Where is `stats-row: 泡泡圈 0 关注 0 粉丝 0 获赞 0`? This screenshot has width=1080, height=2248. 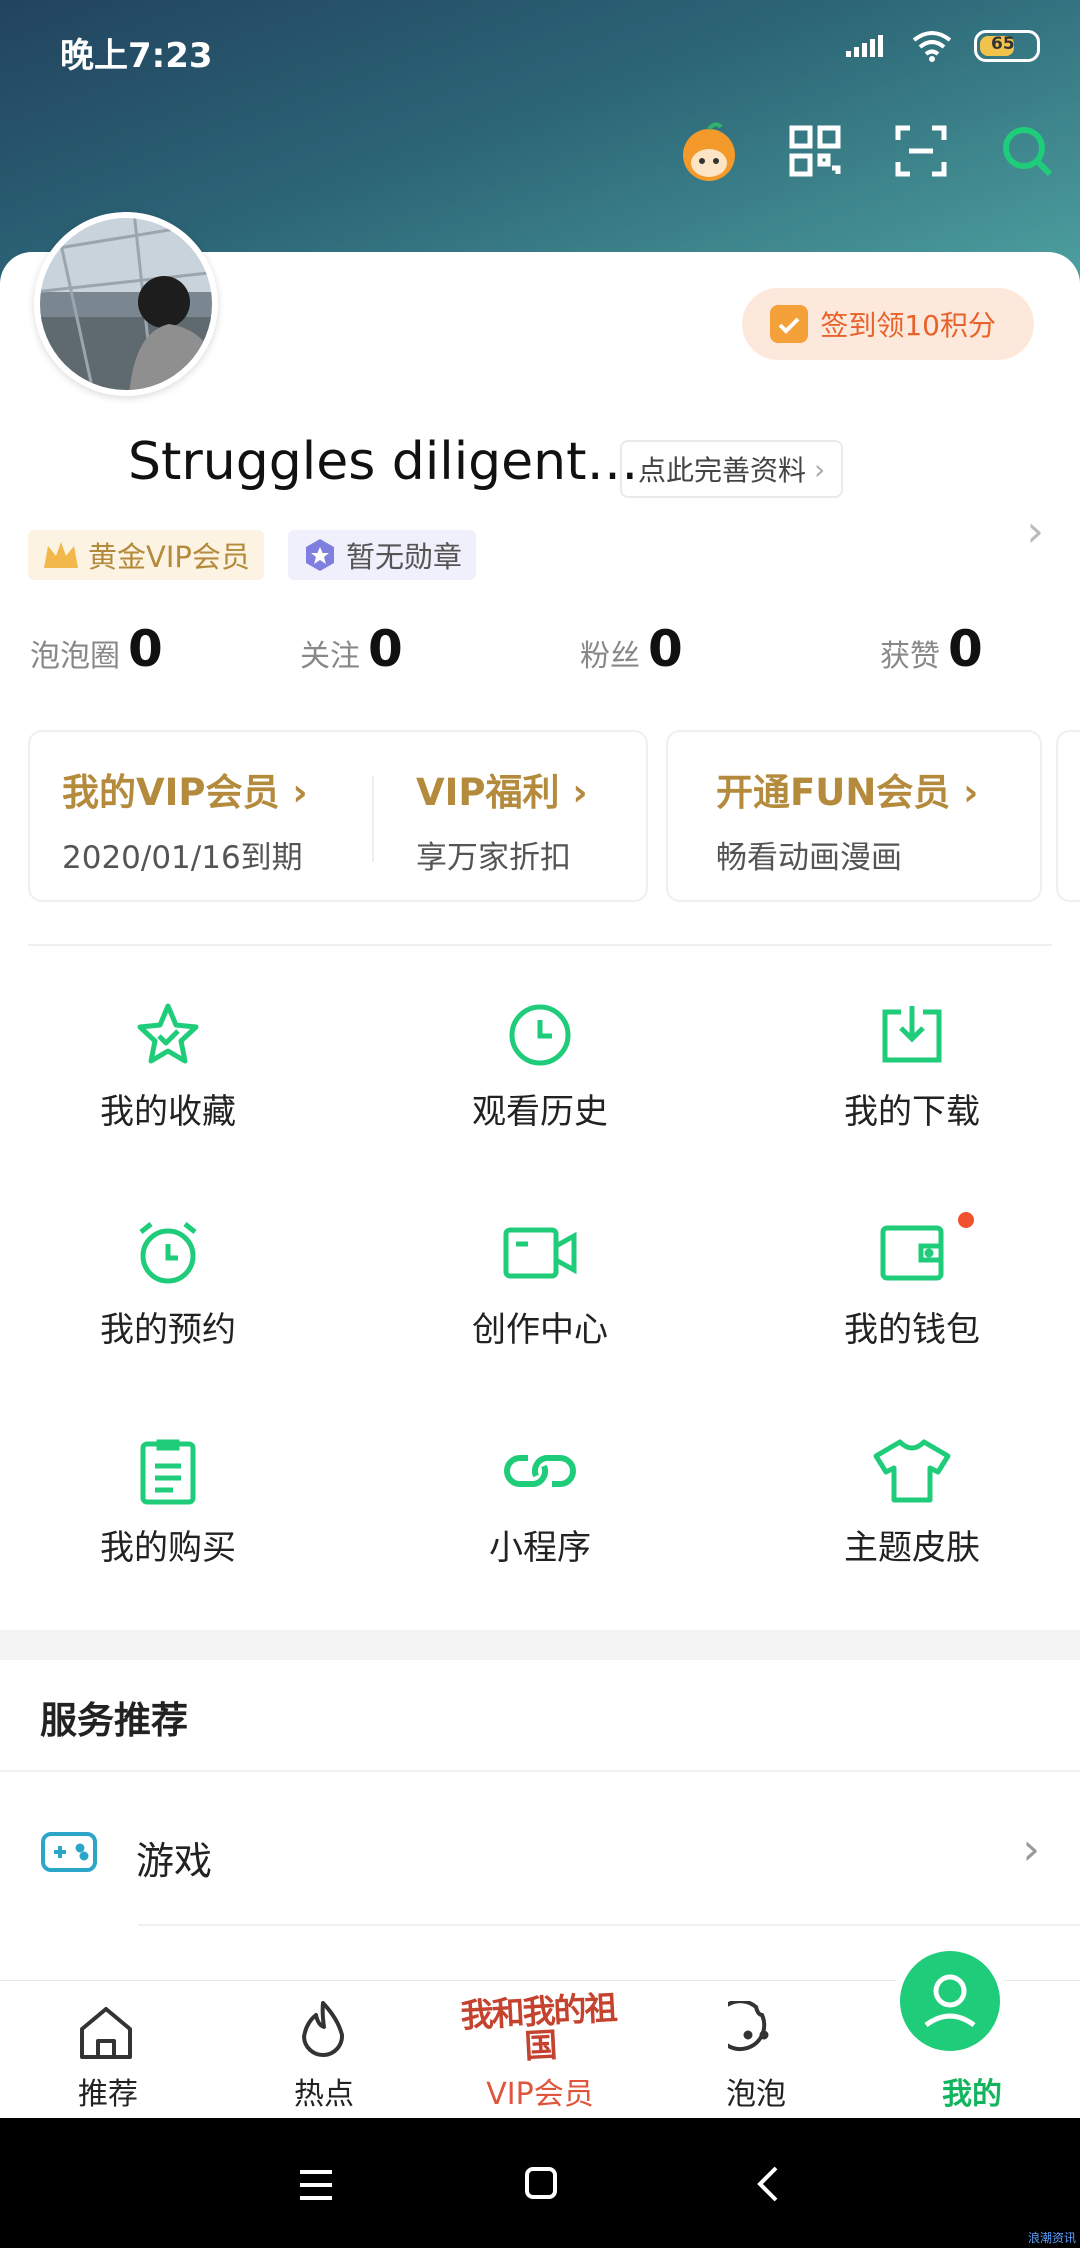 stats-row: 泡泡圈 0 关注 0 粉丝 0 获赞 0 is located at coordinates (540, 649).